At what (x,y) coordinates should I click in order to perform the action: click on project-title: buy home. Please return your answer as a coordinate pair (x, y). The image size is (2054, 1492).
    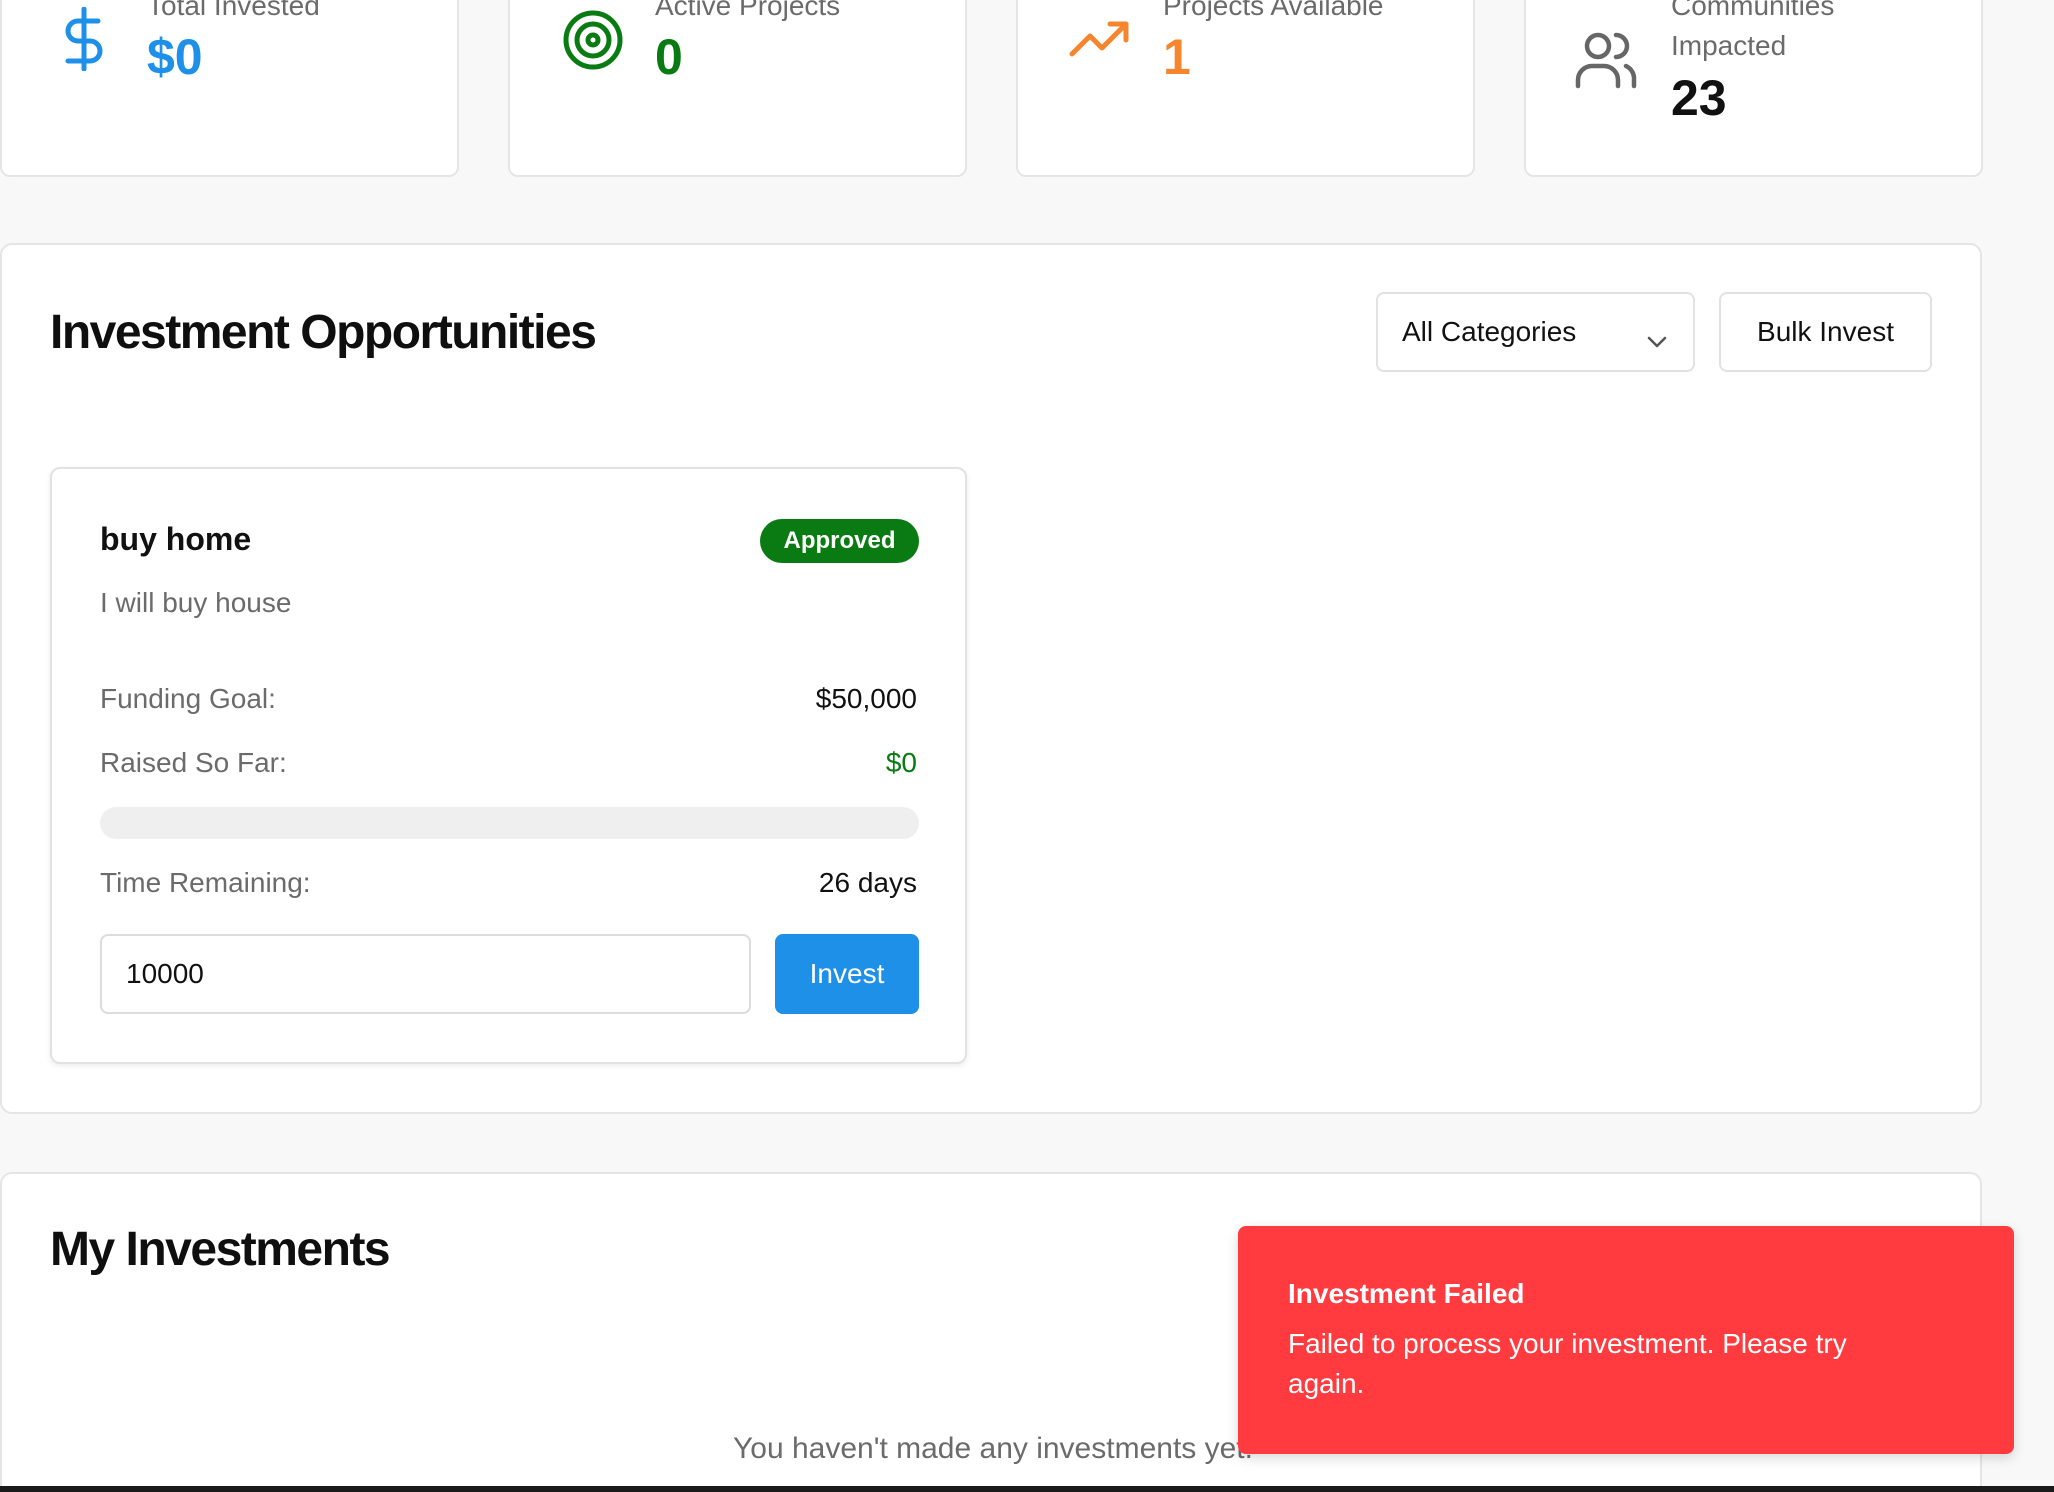
    Looking at the image, I should click on (176, 539).